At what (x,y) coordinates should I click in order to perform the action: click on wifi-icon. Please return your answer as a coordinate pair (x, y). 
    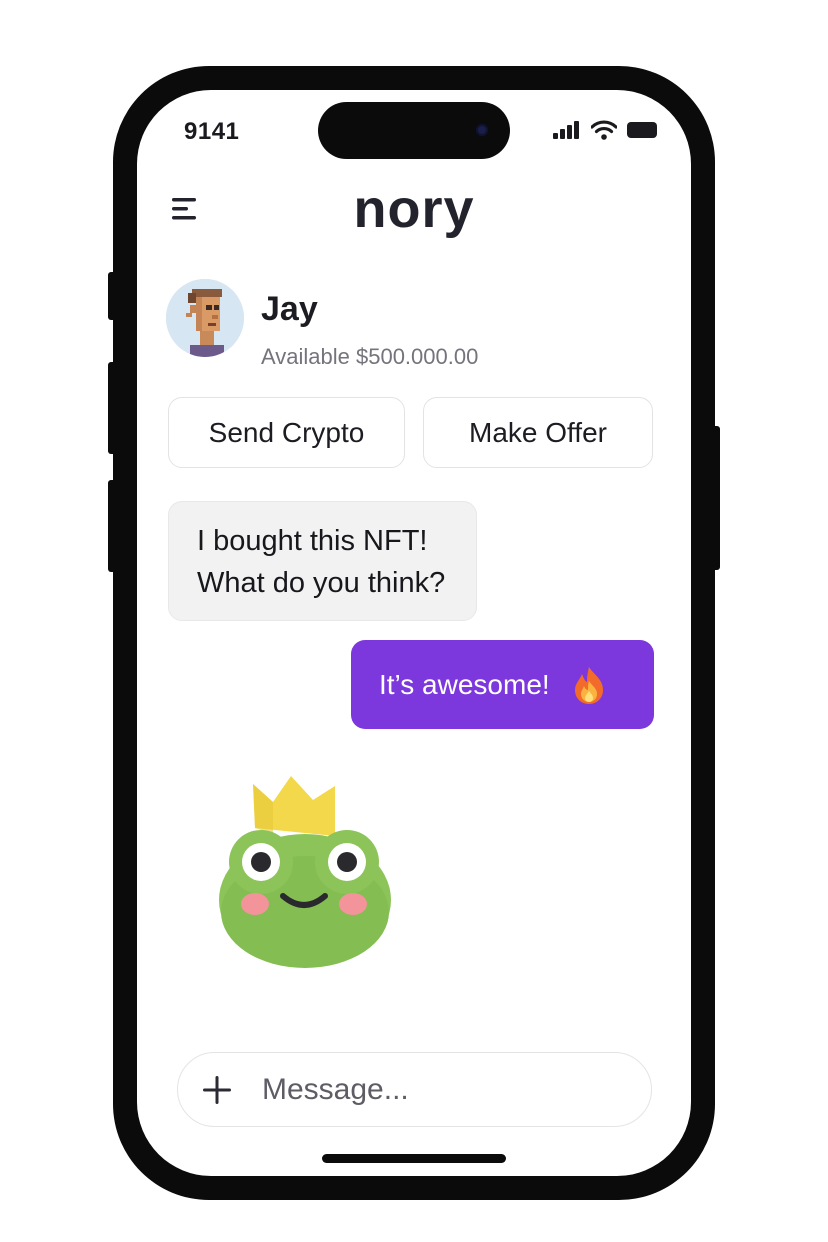
    Looking at the image, I should click on (604, 130).